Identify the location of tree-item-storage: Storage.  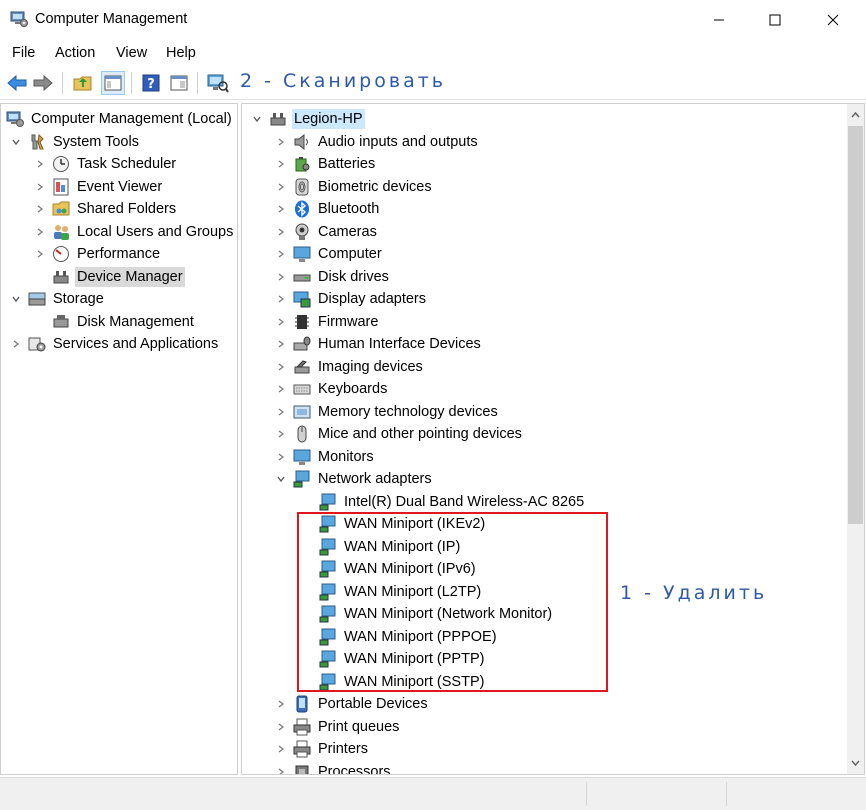
(57, 299).